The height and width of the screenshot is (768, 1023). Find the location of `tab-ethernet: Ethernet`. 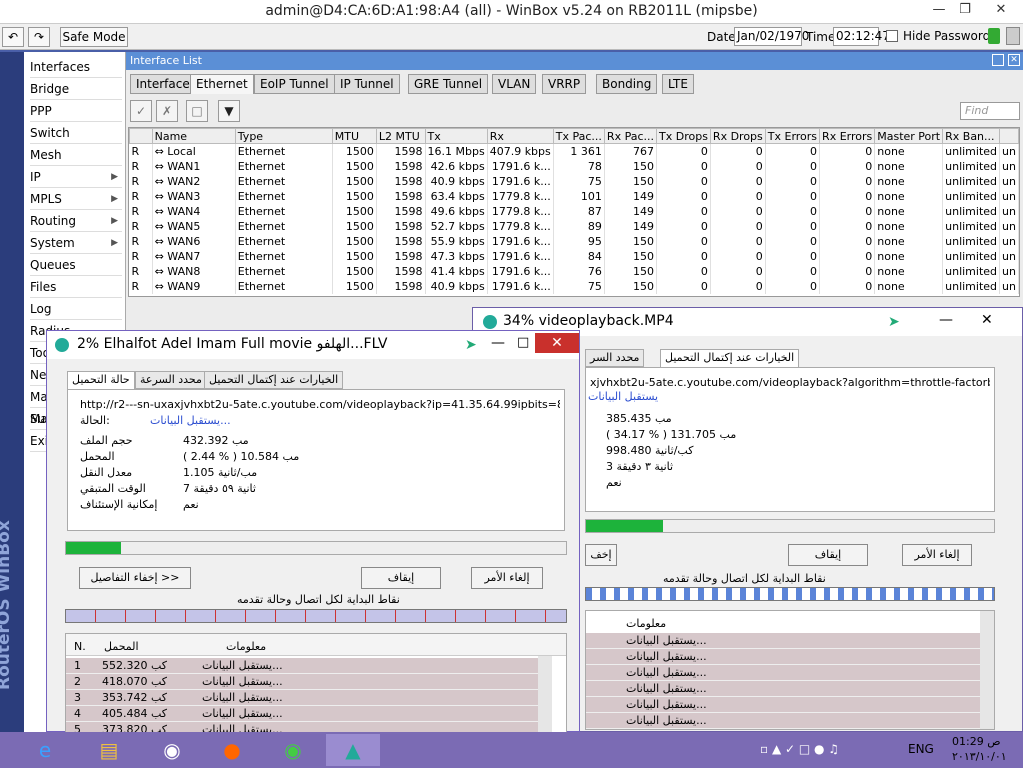

tab-ethernet: Ethernet is located at coordinates (222, 84).